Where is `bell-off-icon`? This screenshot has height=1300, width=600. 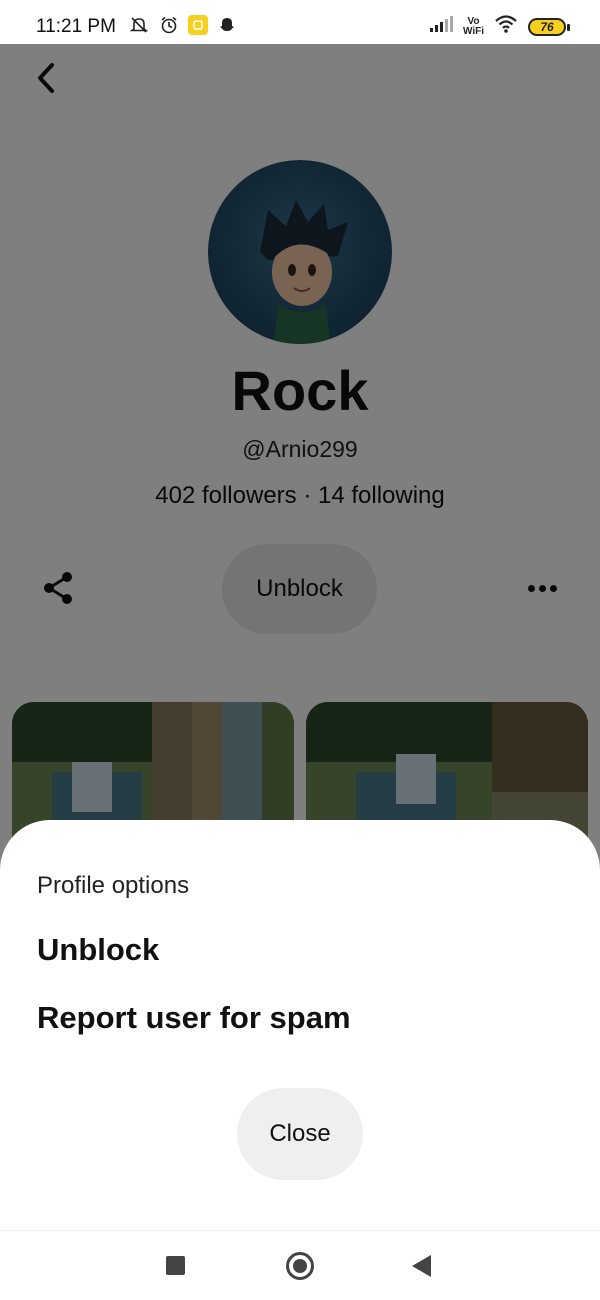 bell-off-icon is located at coordinates (139, 25).